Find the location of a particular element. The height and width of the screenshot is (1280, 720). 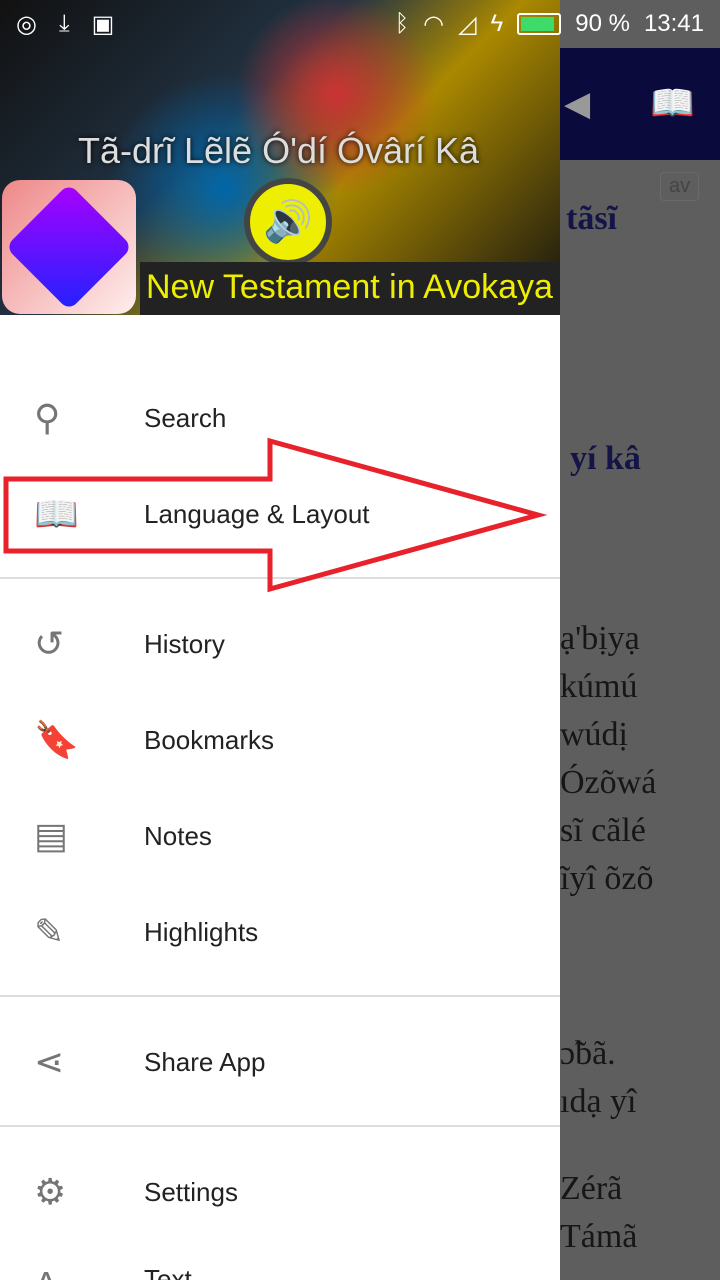

android-icon: ▣ is located at coordinates (103, 24).